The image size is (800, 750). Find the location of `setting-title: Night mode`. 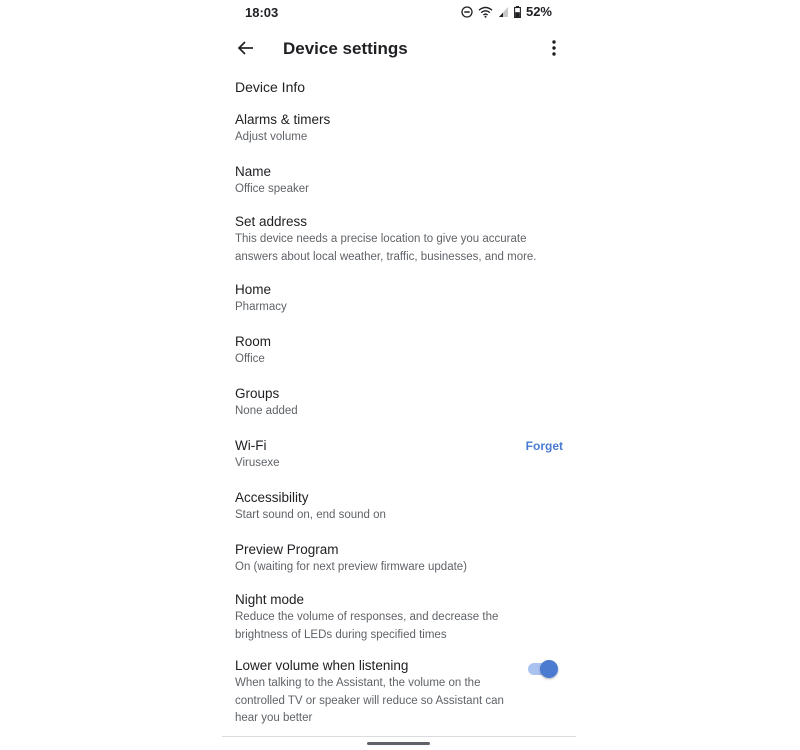

setting-title: Night mode is located at coordinates (270, 599).